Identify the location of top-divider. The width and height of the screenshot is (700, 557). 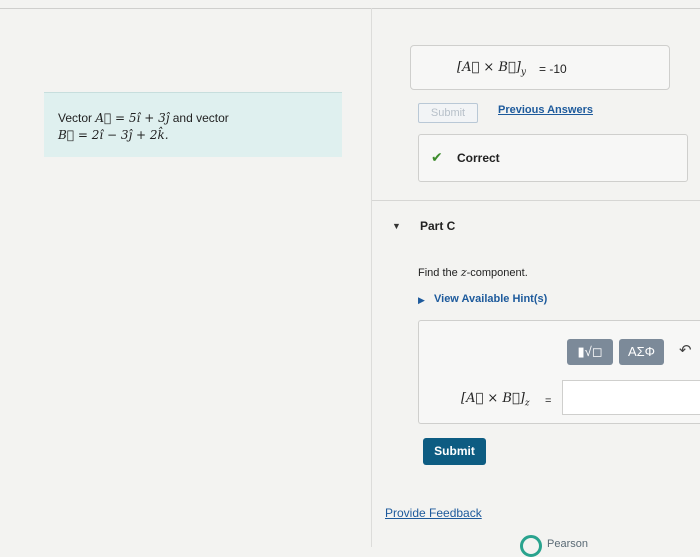
(350, 8).